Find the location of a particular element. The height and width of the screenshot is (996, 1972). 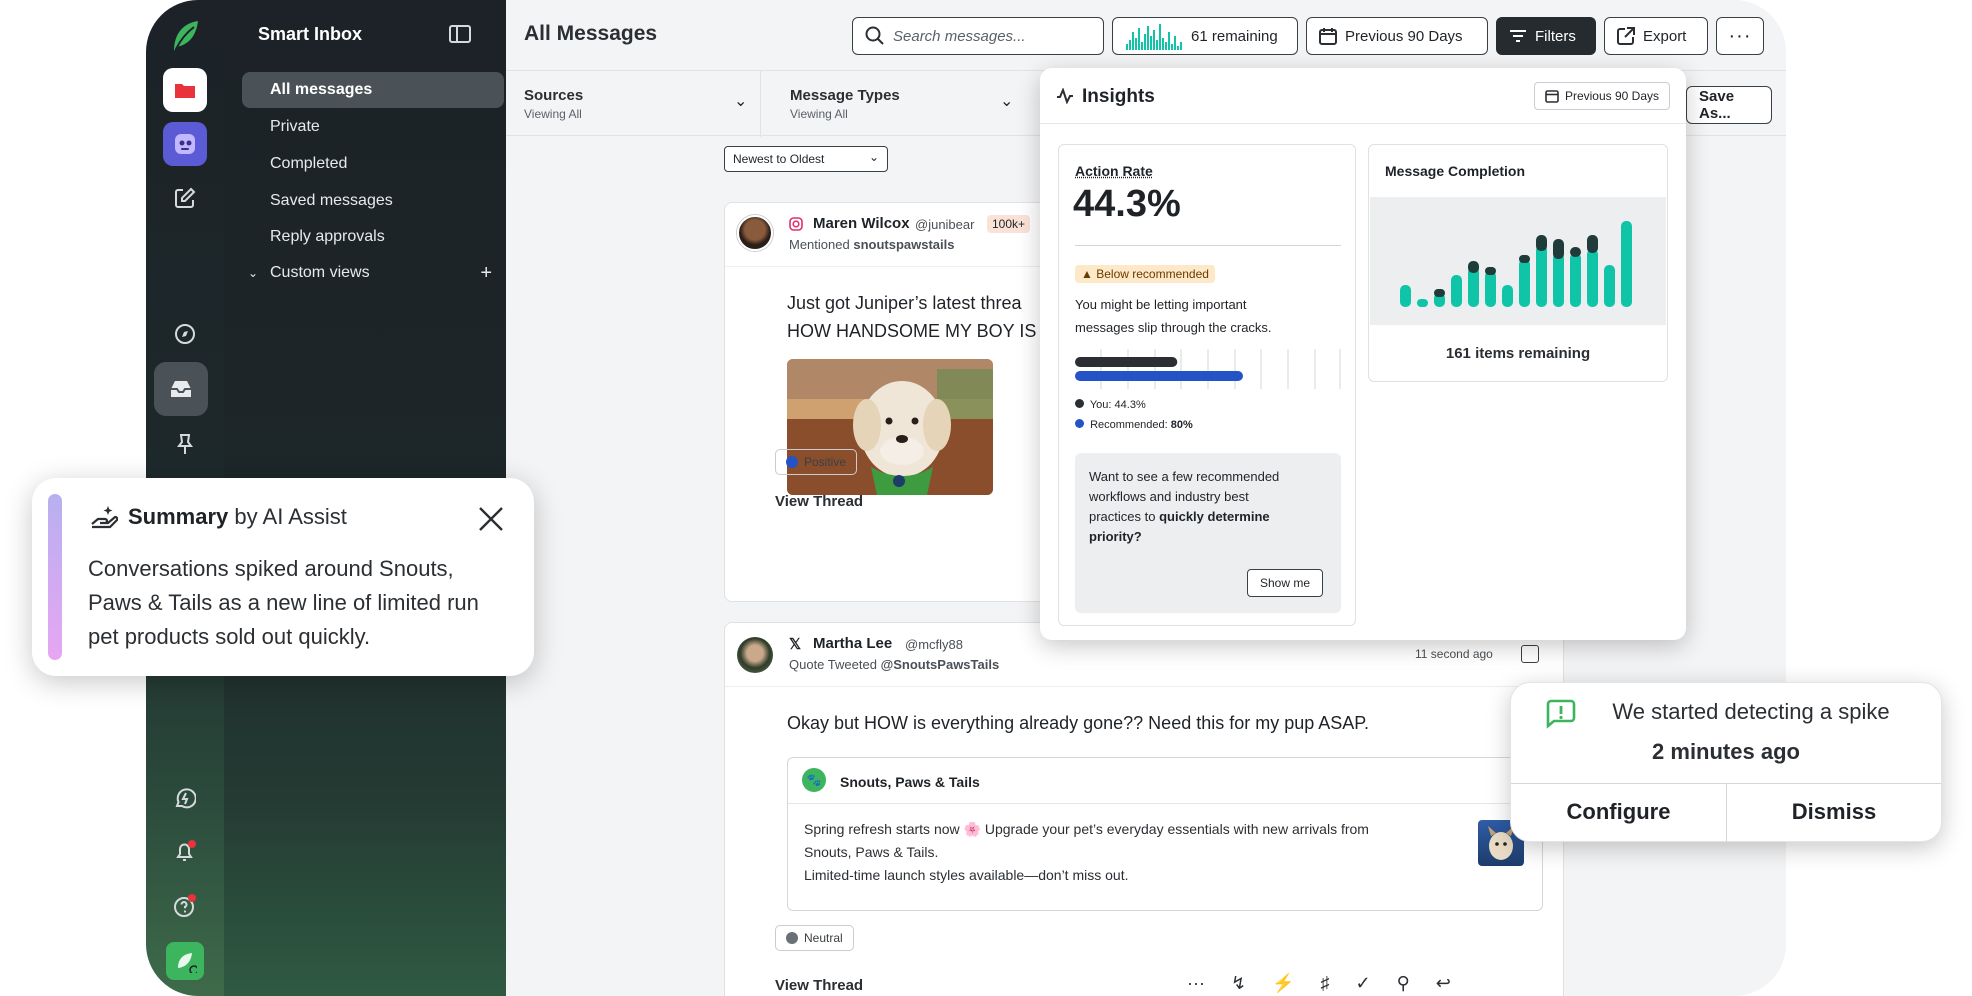

custom-views-label: Custom views is located at coordinates (320, 272).